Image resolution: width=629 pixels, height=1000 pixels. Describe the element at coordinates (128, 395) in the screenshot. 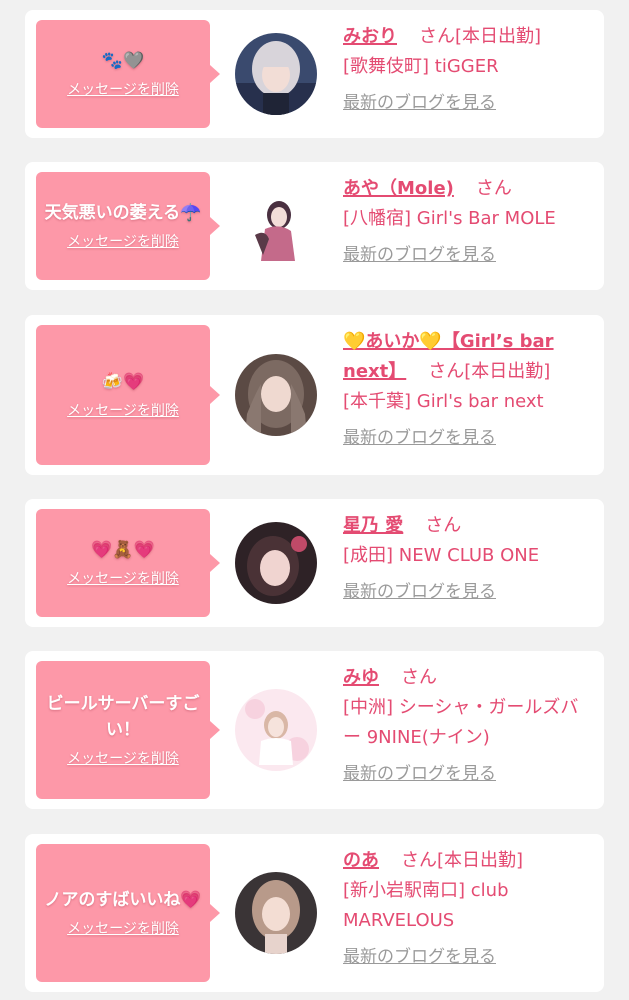

I see `message-bubble: 🍻💗 メッセージを削除` at that location.